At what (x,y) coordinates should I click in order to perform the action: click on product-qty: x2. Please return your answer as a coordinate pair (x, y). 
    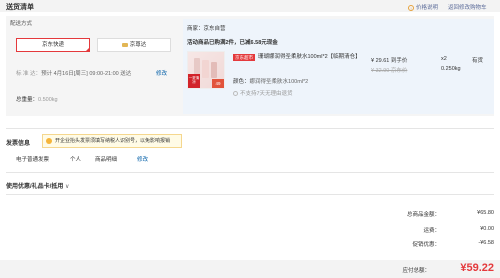
    Looking at the image, I should click on (444, 59).